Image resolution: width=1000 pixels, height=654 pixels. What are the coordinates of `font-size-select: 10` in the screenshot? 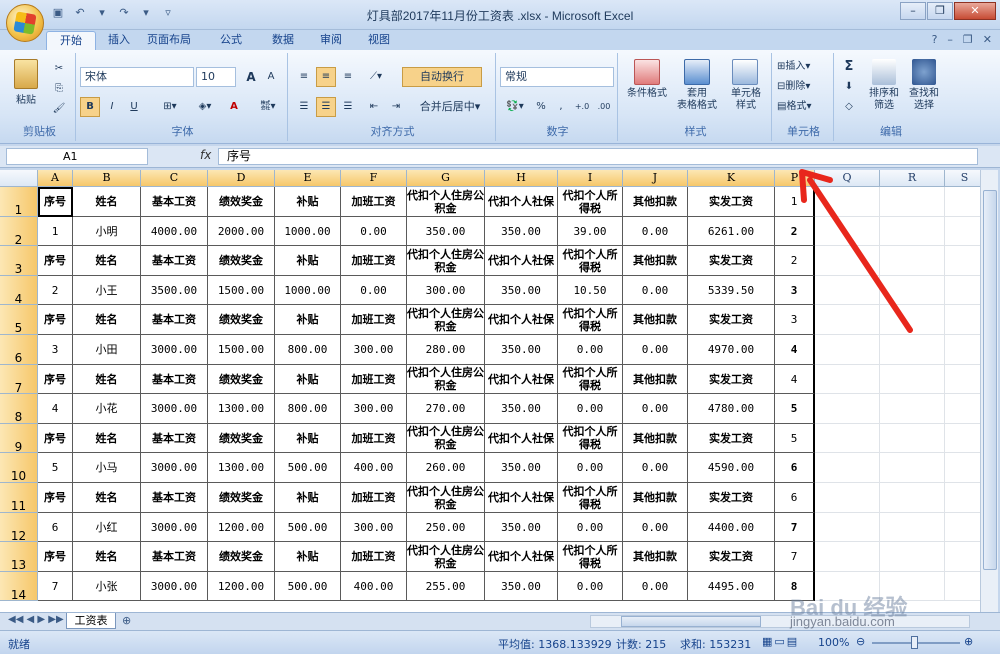 It's located at (216, 77).